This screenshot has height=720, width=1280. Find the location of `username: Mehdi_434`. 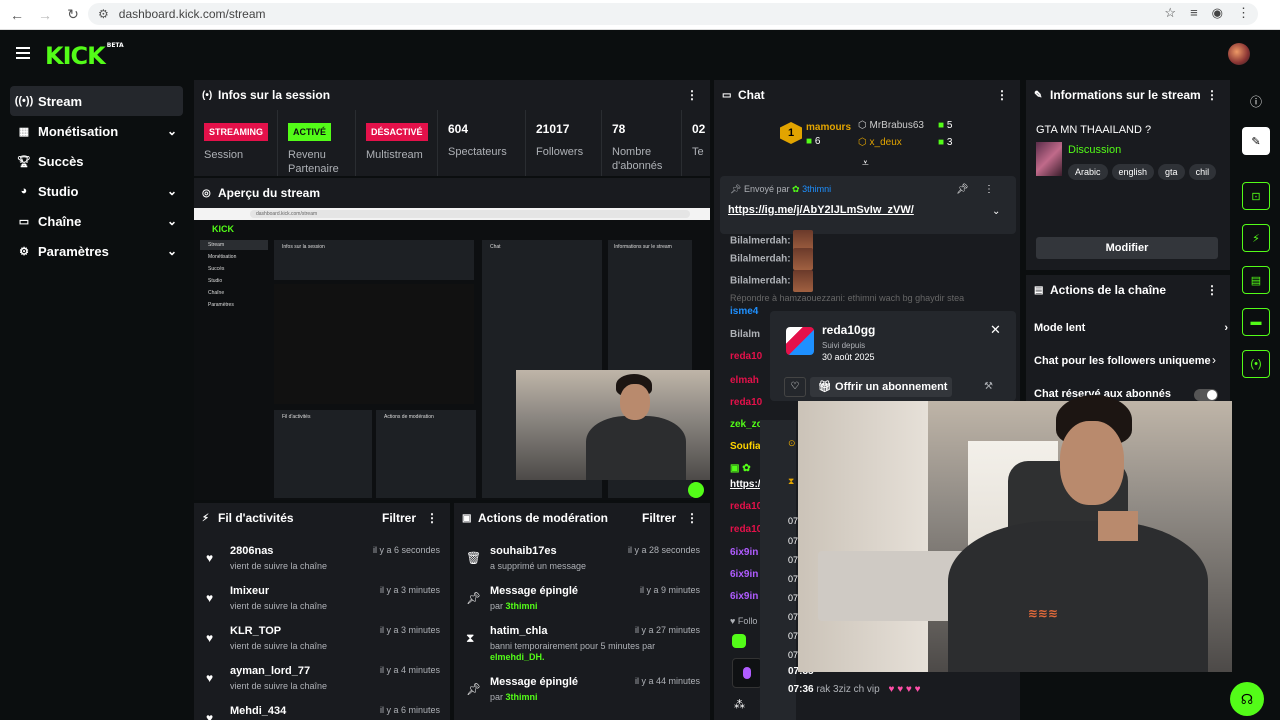

username: Mehdi_434 is located at coordinates (258, 711).